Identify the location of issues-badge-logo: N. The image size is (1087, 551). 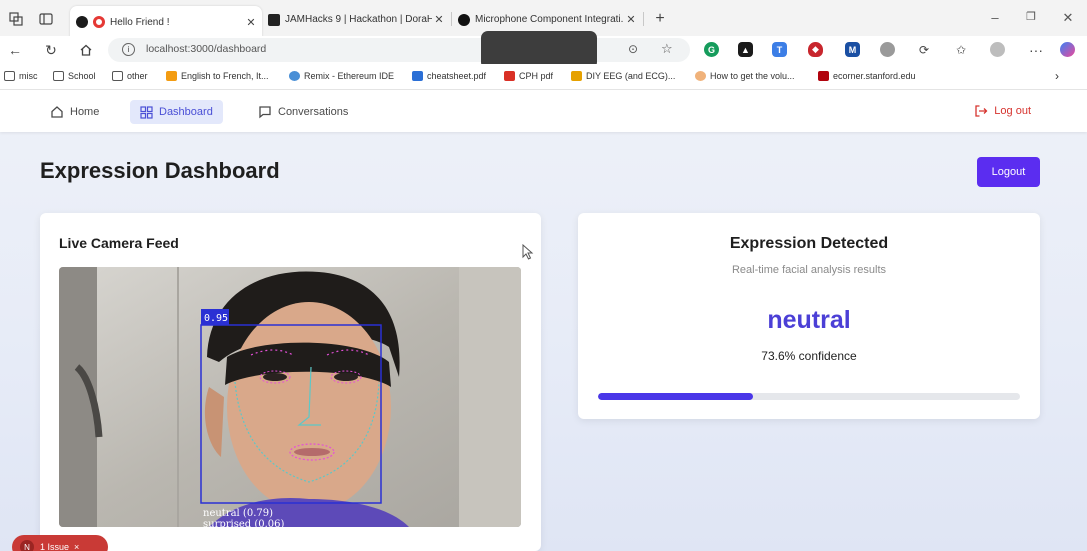
(27, 545).